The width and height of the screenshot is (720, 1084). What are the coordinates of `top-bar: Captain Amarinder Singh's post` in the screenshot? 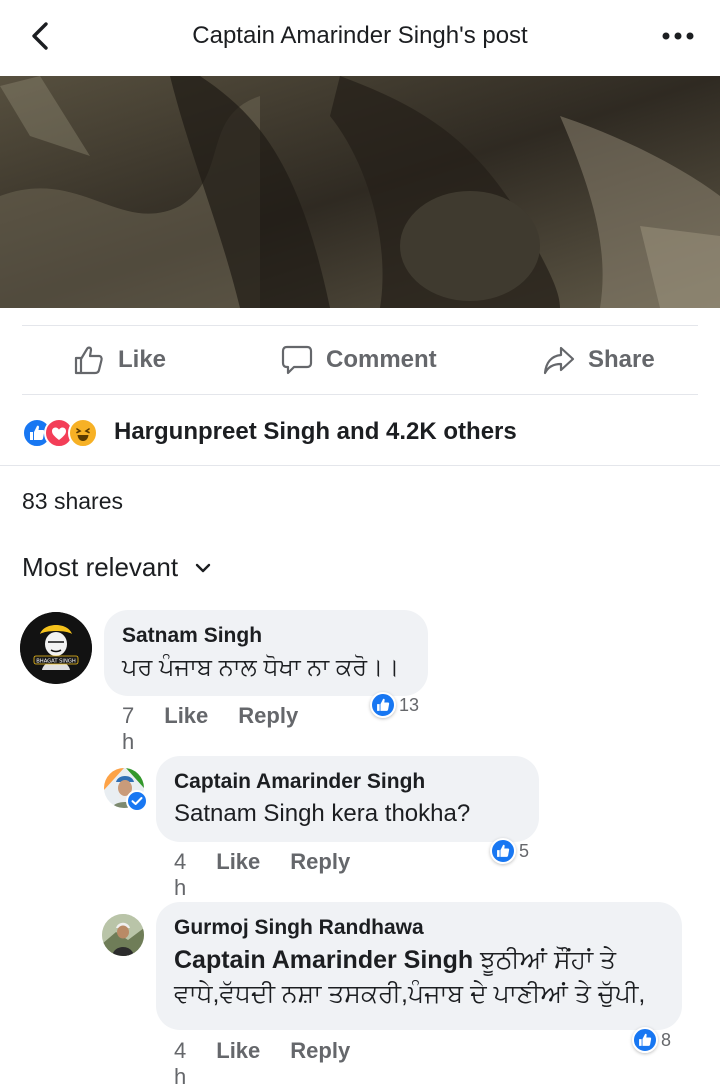 It's located at (360, 38).